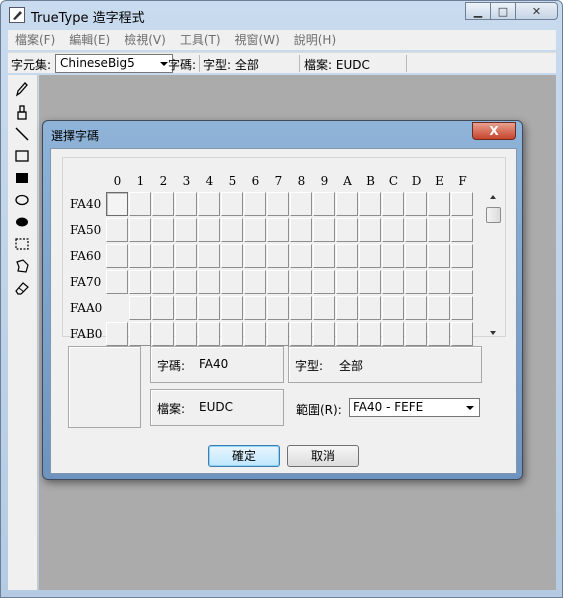 This screenshot has height=598, width=563. What do you see at coordinates (414, 407) in the screenshot?
I see `range-dropdown: FA40 - FEFE` at bounding box center [414, 407].